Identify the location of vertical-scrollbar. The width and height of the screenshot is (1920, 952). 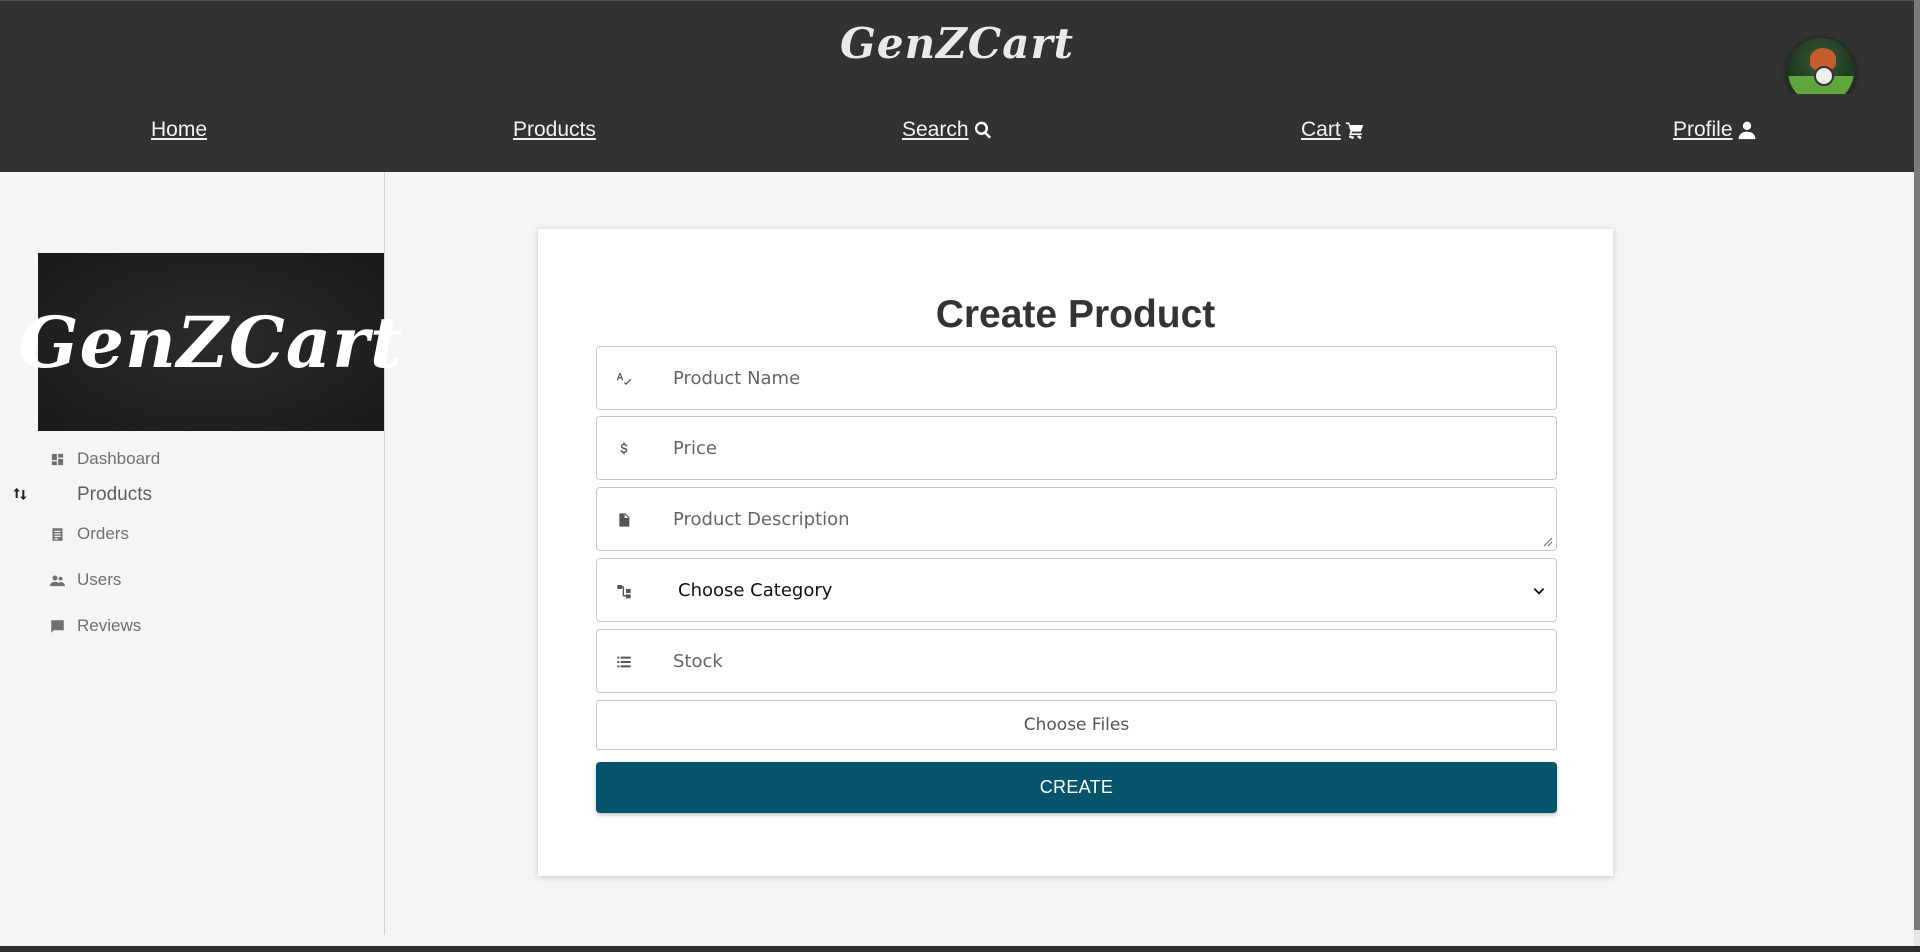
(1917, 476).